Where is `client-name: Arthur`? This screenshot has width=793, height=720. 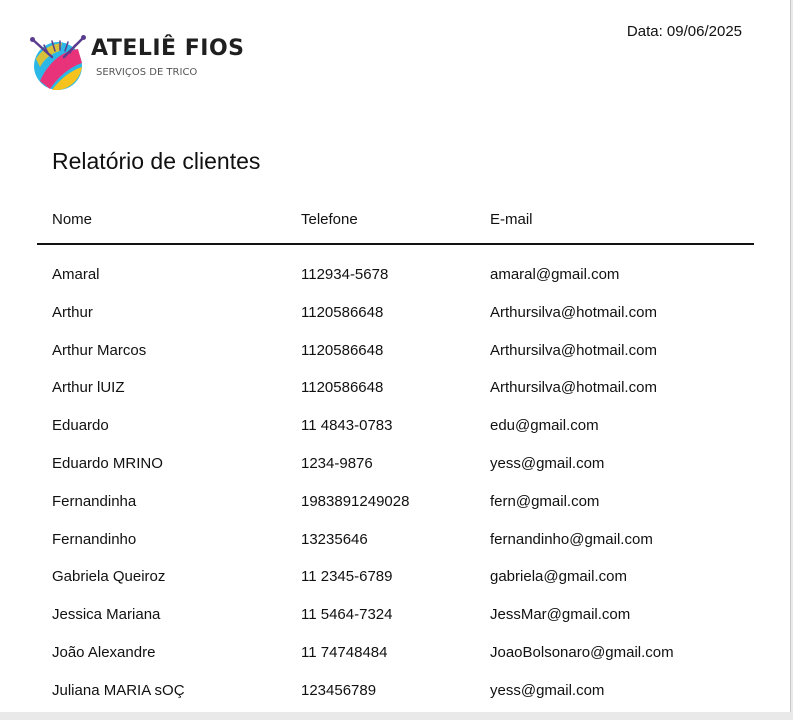 client-name: Arthur is located at coordinates (72, 312).